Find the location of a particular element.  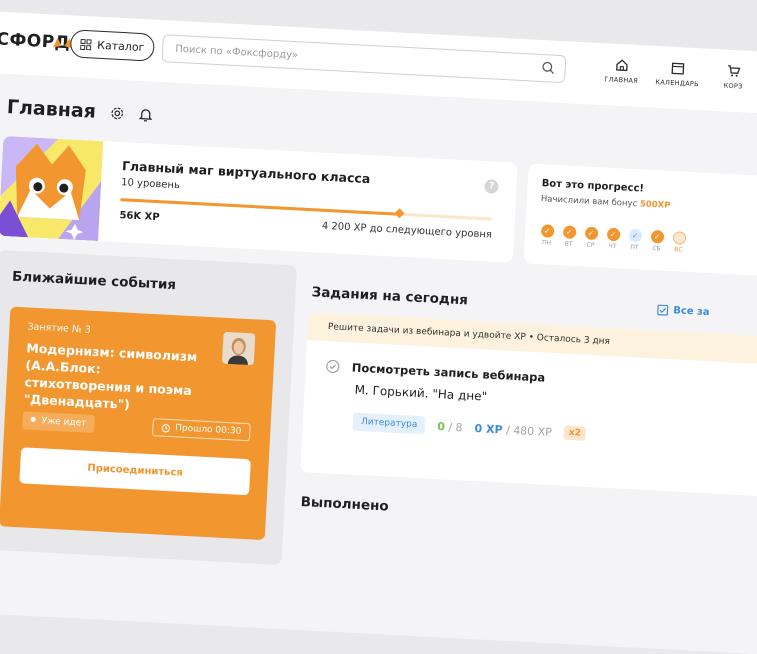

elapsed-badge: Прошло 00:30 is located at coordinates (201, 429).